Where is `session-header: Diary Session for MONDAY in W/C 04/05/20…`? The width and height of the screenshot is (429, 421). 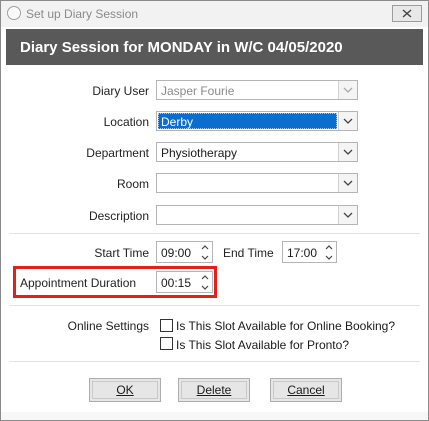 session-header: Diary Session for MONDAY in W/C 04/05/20… is located at coordinates (214, 47).